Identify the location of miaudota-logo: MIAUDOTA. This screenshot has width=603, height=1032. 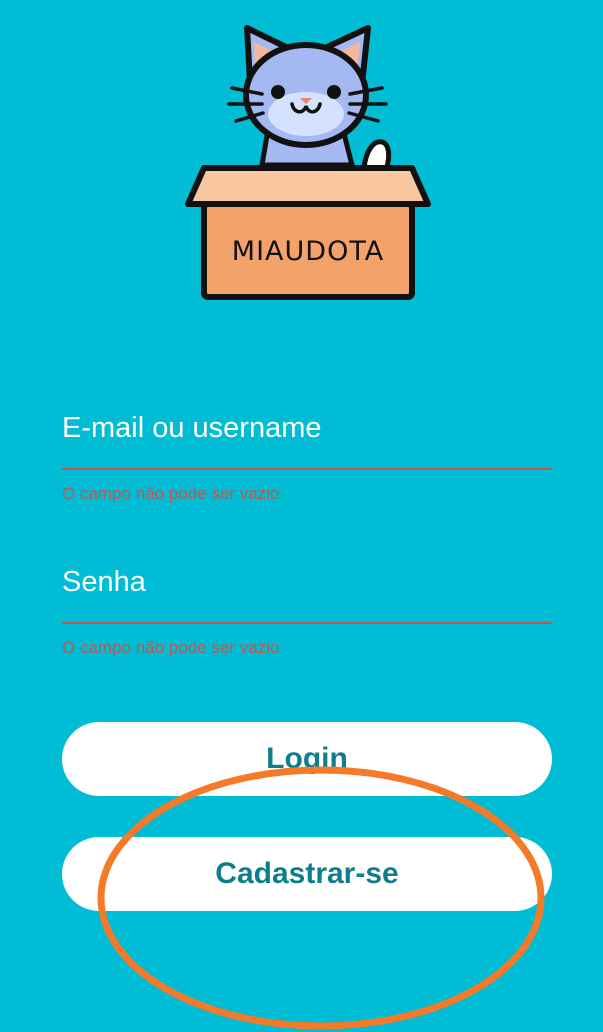
(308, 162).